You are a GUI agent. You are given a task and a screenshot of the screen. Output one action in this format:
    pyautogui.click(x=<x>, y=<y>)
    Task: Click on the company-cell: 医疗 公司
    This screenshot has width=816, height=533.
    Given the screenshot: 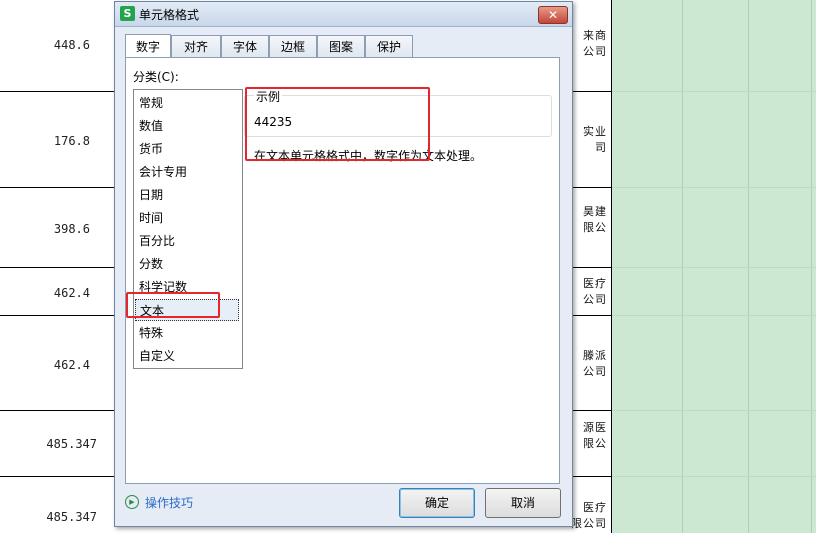 What is the action you would take?
    pyautogui.click(x=589, y=292)
    